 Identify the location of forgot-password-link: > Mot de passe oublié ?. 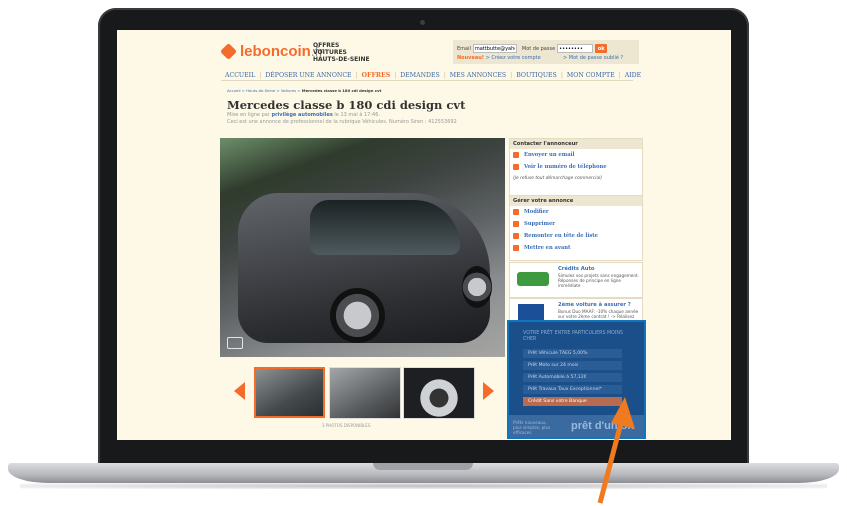
(593, 58).